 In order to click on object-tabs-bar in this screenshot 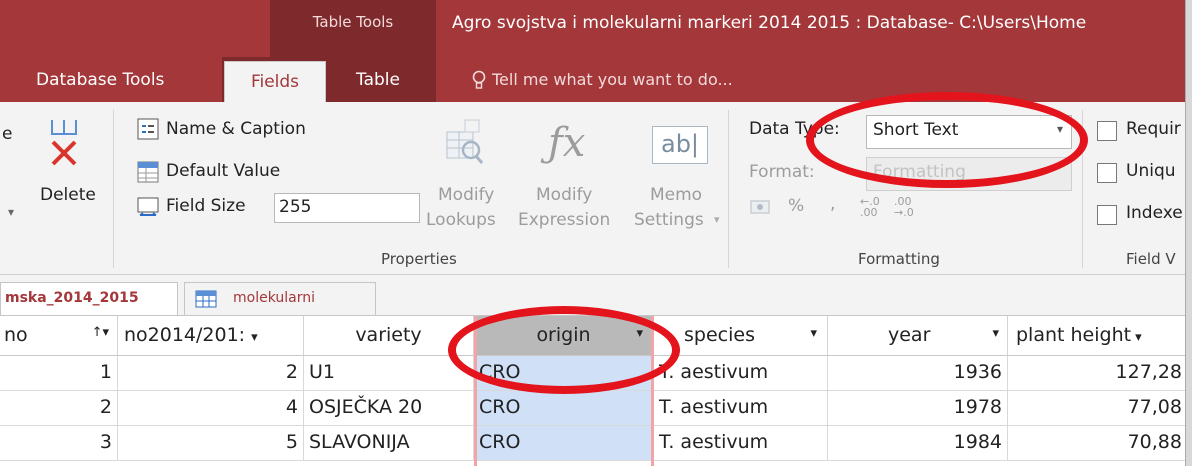, I will do `click(596, 295)`.